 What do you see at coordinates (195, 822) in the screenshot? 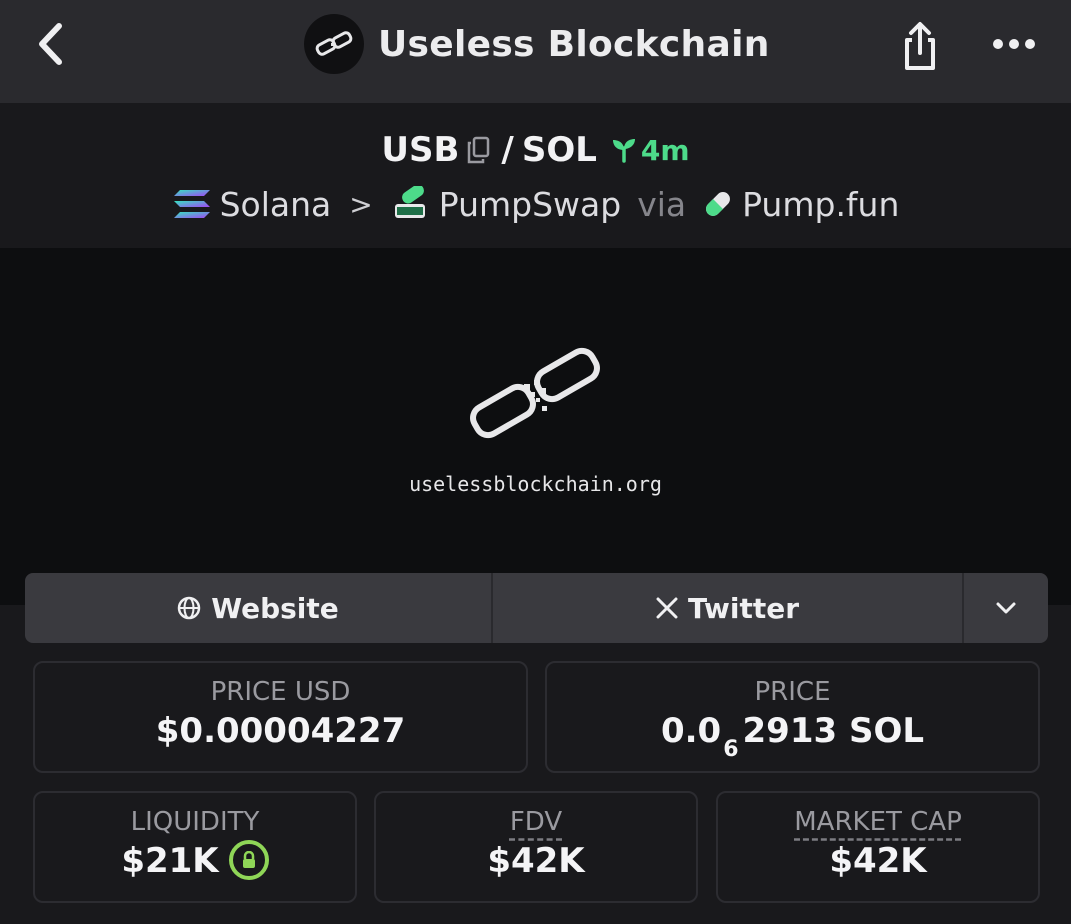
I see `stat-label: LIQUIDITY` at bounding box center [195, 822].